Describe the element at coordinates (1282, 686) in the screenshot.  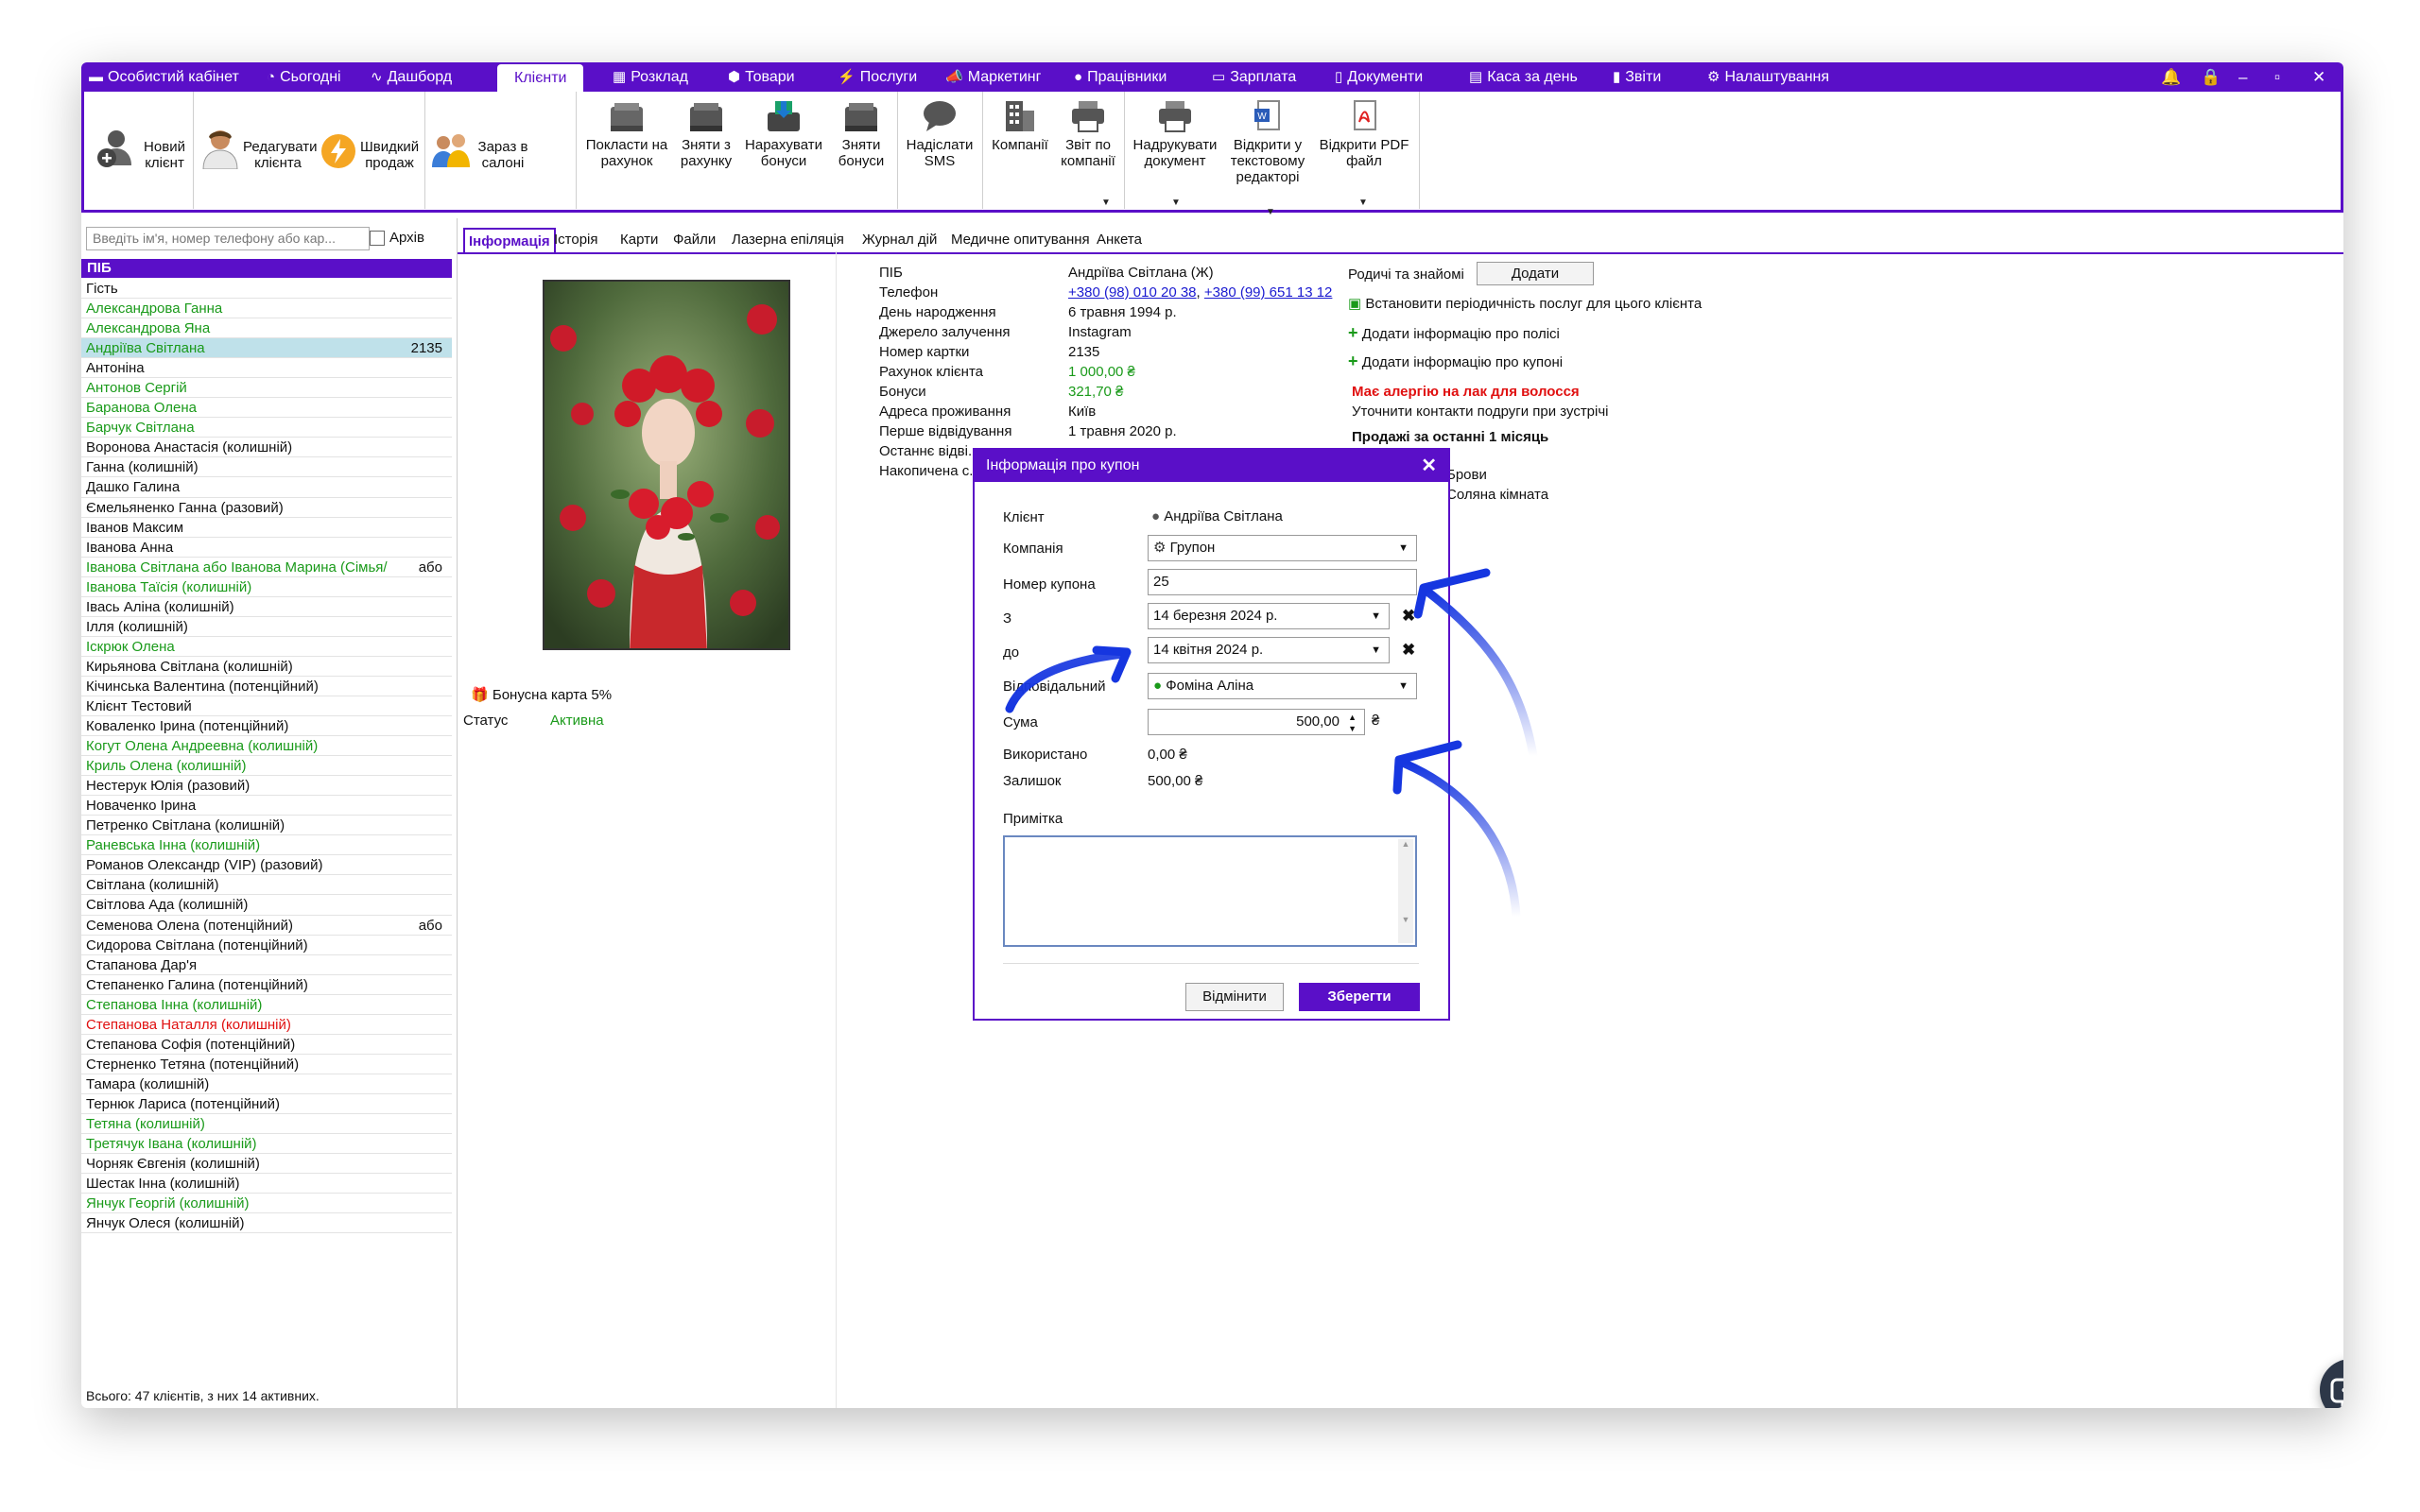
I see `responsible-select: ● Фоміна Аліна ▼` at that location.